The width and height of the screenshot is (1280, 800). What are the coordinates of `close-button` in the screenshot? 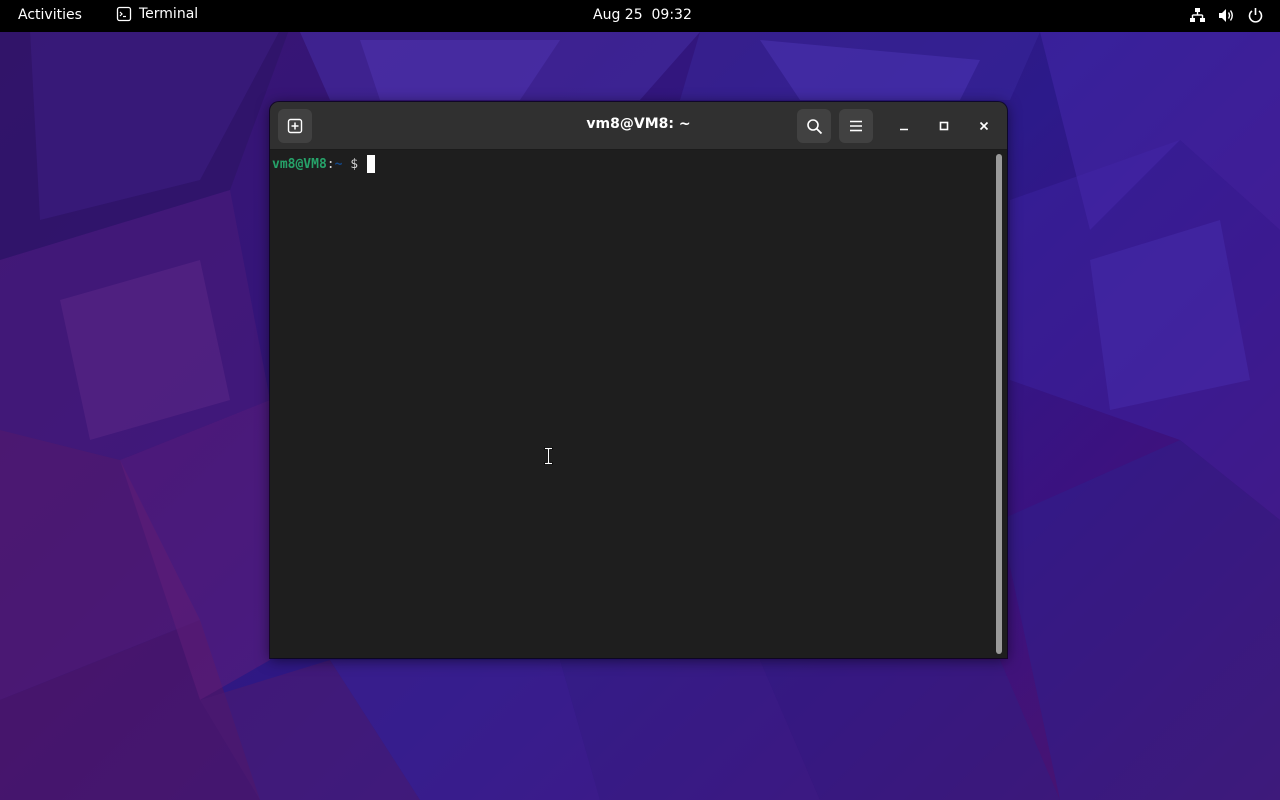 It's located at (984, 126).